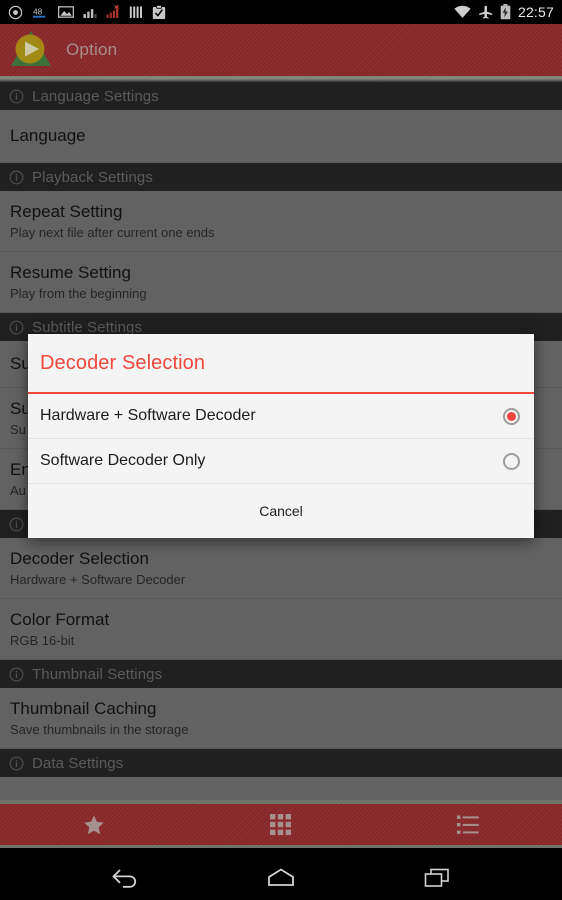 The image size is (562, 900). I want to click on section-label: Subtitle Settings, so click(87, 327).